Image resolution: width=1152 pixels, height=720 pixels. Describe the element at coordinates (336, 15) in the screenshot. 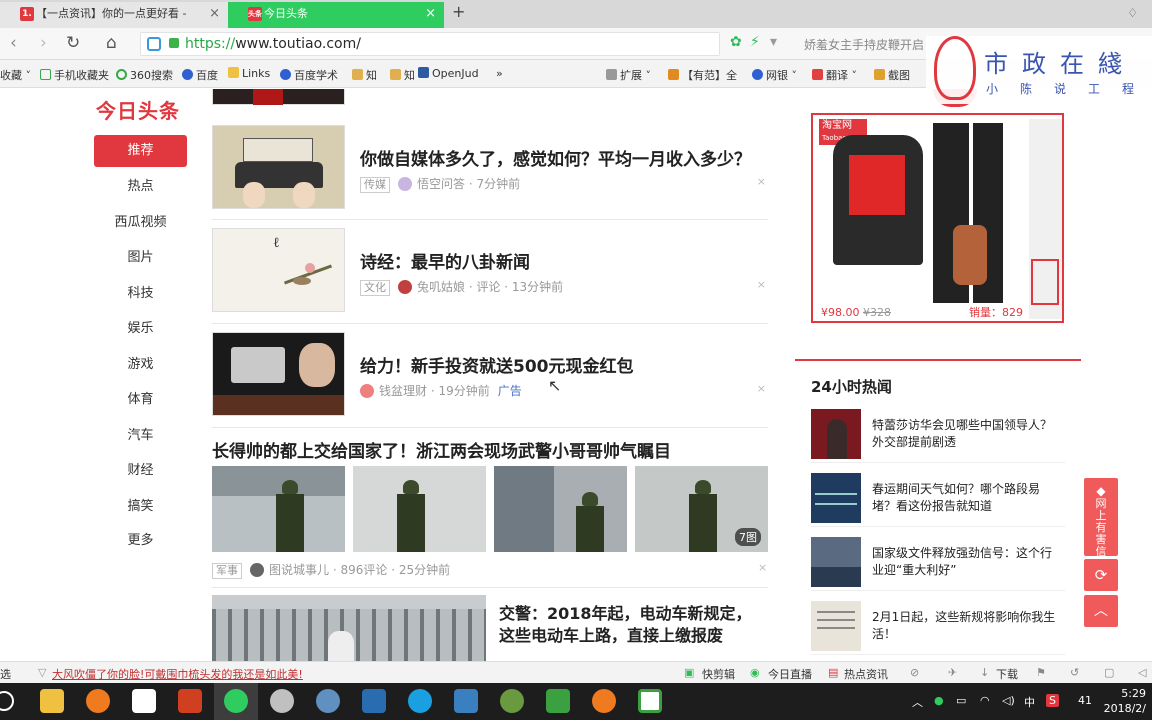

I see `tab-toutiao: 头条 今日头条 ×` at that location.